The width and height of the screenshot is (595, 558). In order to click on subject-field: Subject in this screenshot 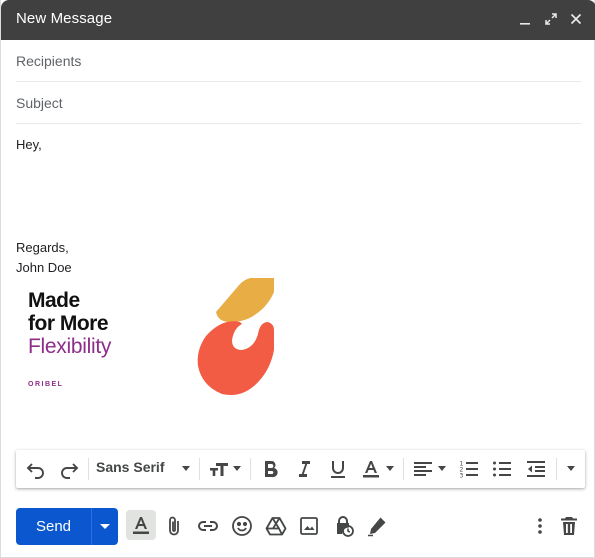, I will do `click(298, 103)`.